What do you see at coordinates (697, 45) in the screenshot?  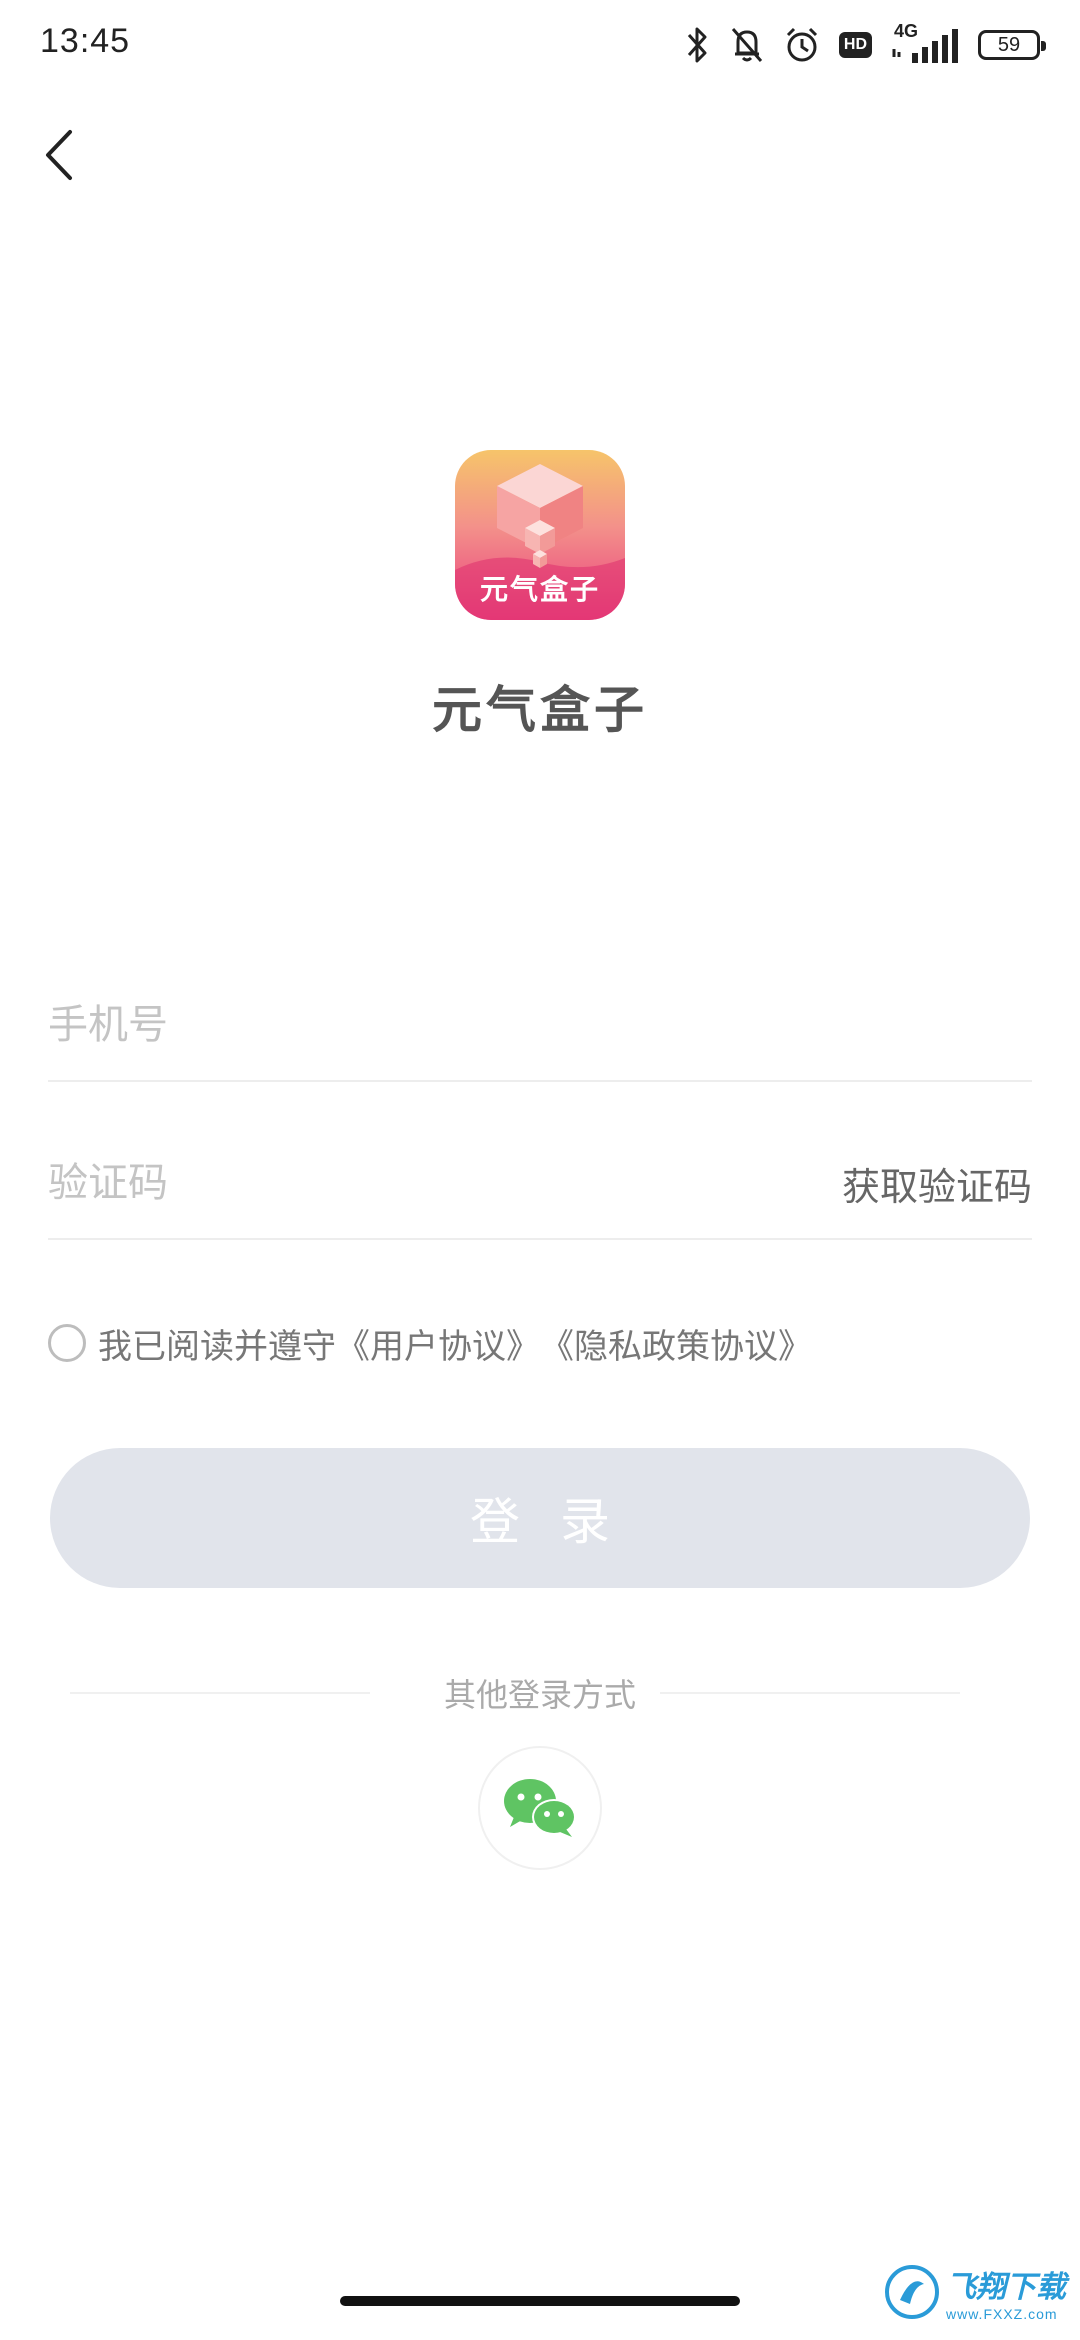 I see `bluetooth-icon` at bounding box center [697, 45].